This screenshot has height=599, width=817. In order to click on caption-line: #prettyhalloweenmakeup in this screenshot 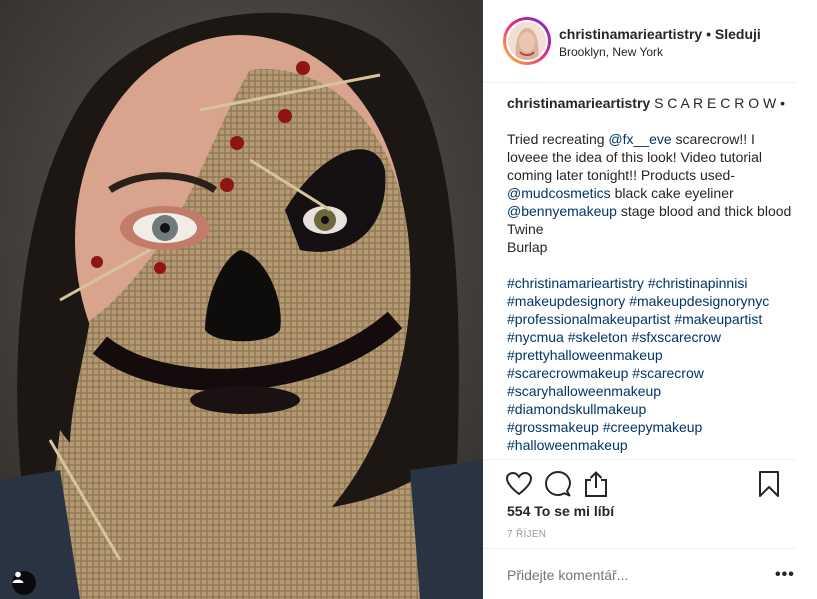, I will do `click(652, 355)`.